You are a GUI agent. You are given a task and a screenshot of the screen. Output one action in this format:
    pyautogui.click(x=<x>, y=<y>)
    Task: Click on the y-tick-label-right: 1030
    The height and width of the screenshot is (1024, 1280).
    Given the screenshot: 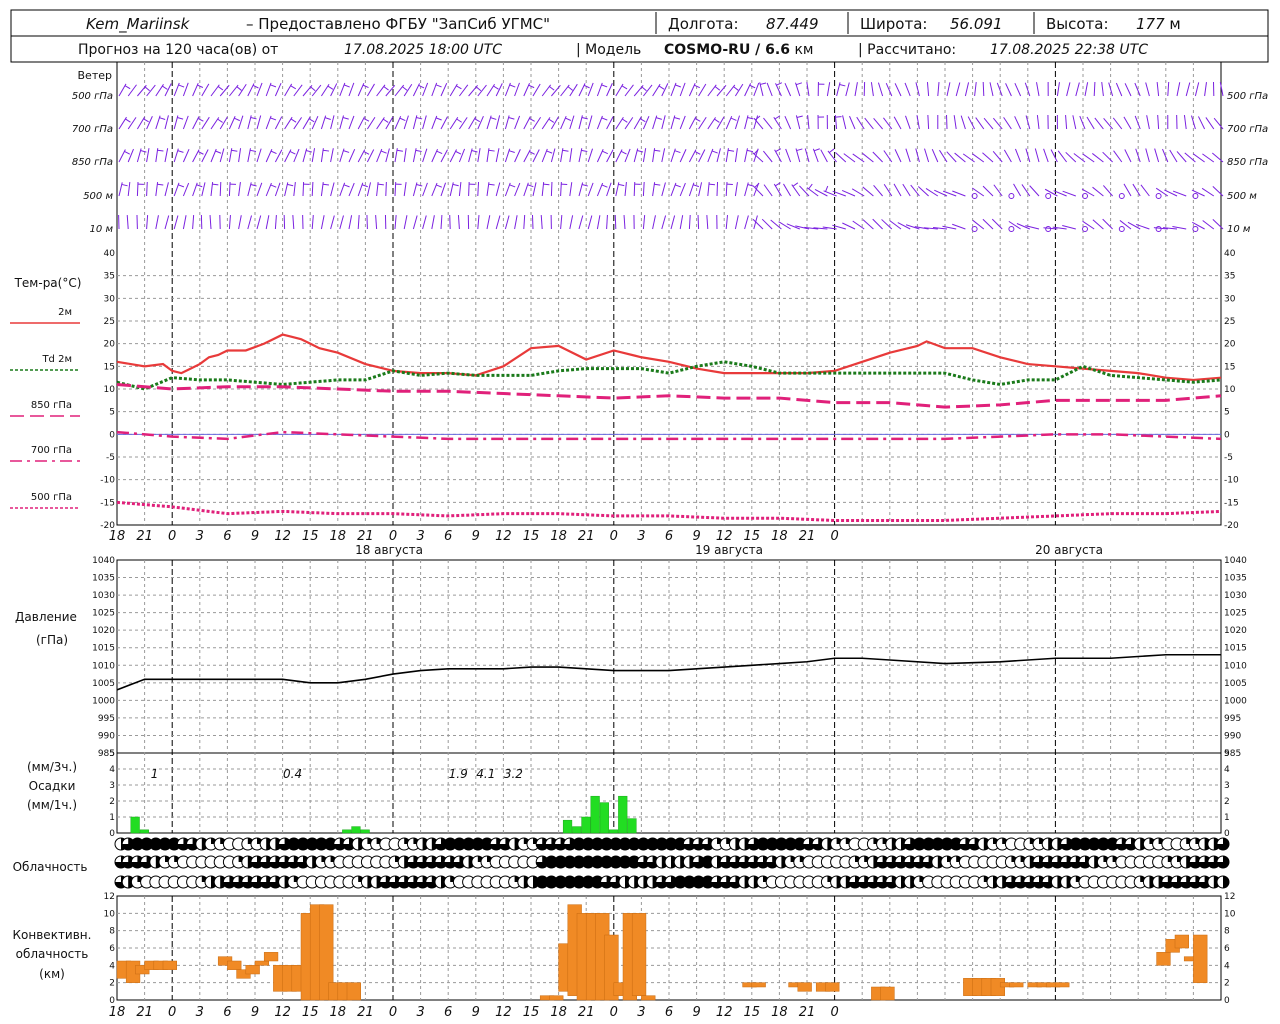 What is the action you would take?
    pyautogui.click(x=1235, y=596)
    